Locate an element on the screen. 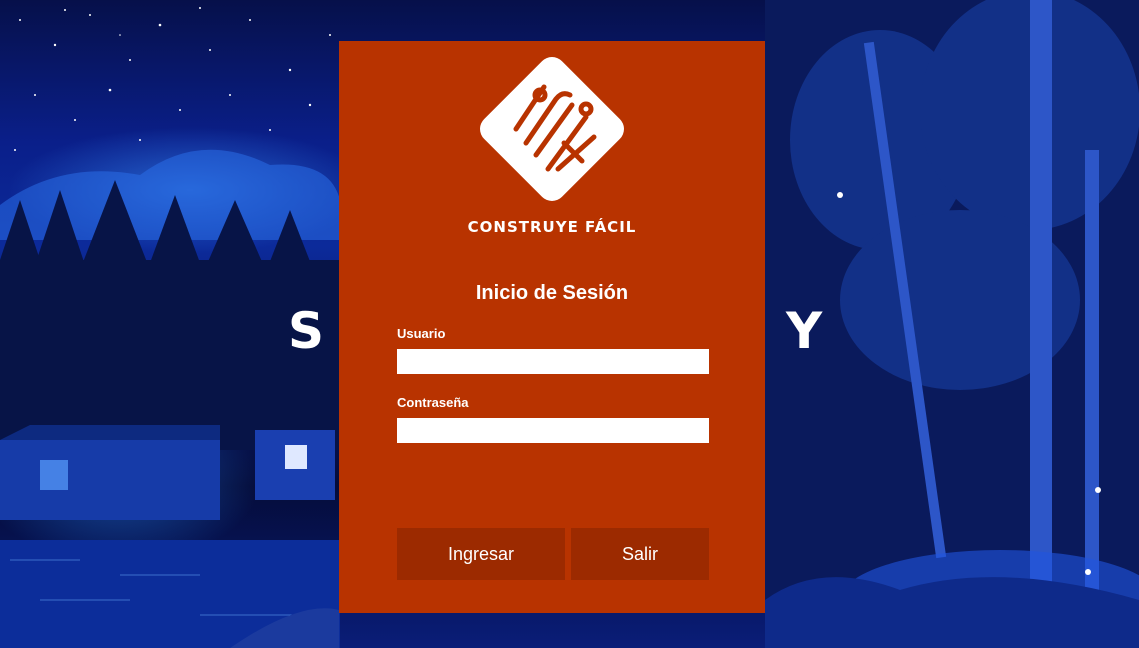 This screenshot has width=1139, height=648. password-input is located at coordinates (553, 430).